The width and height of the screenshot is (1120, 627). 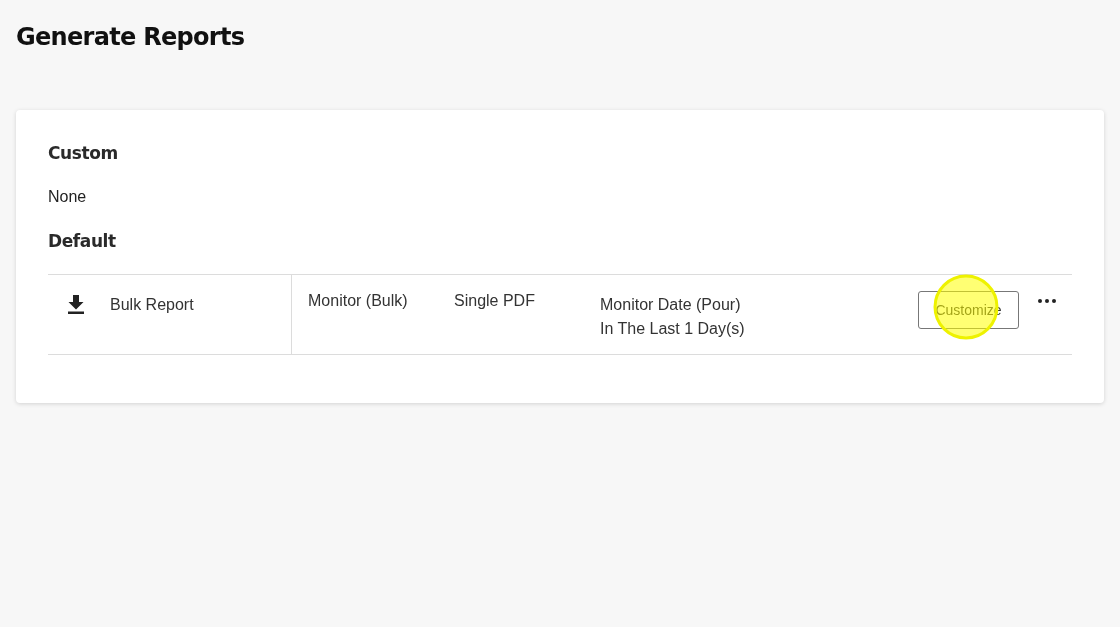 I want to click on report-name: Bulk Report, so click(x=152, y=305).